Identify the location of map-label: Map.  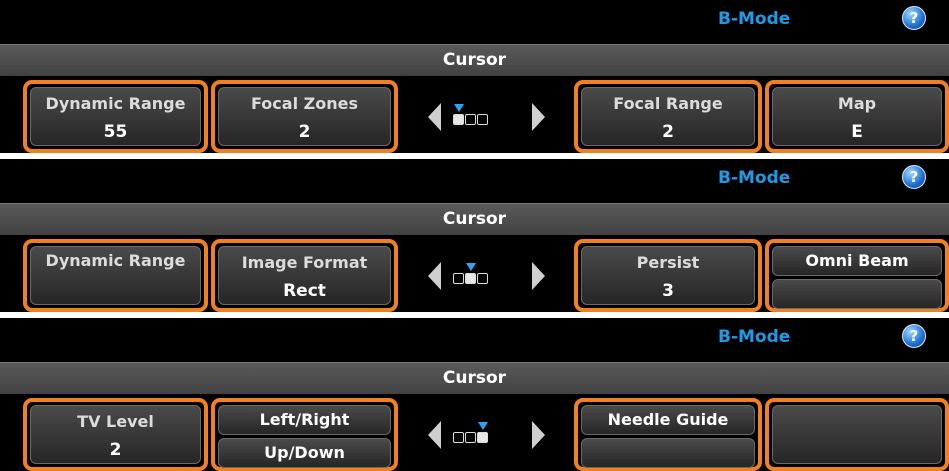
(857, 103).